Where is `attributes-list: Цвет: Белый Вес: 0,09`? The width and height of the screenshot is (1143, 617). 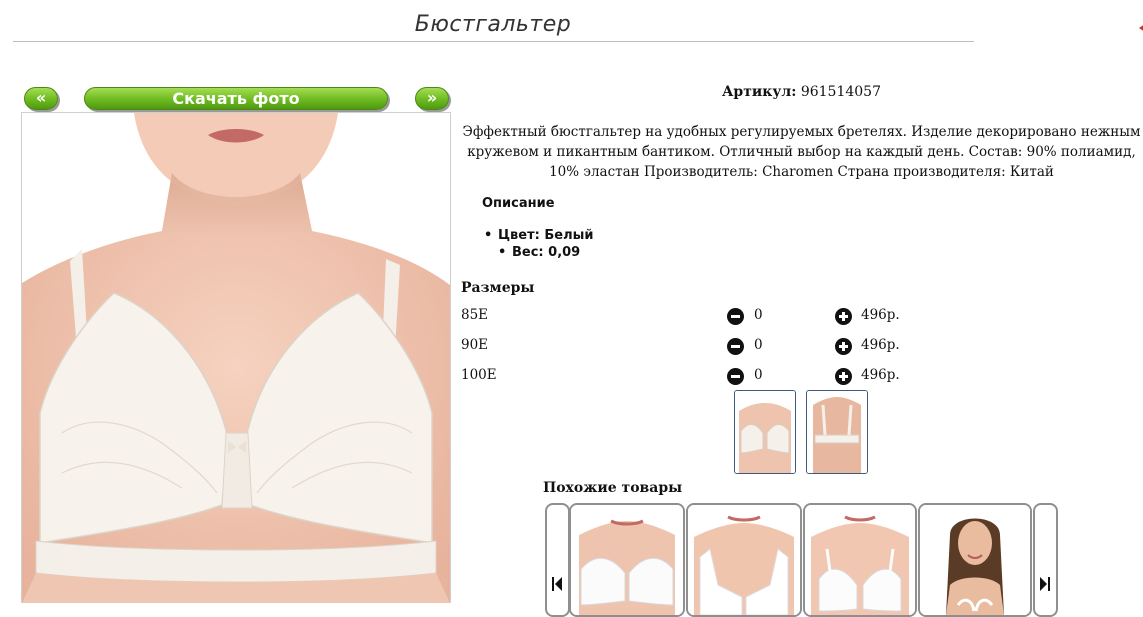 attributes-list: Цвет: Белый Вес: 0,09 is located at coordinates (538, 244).